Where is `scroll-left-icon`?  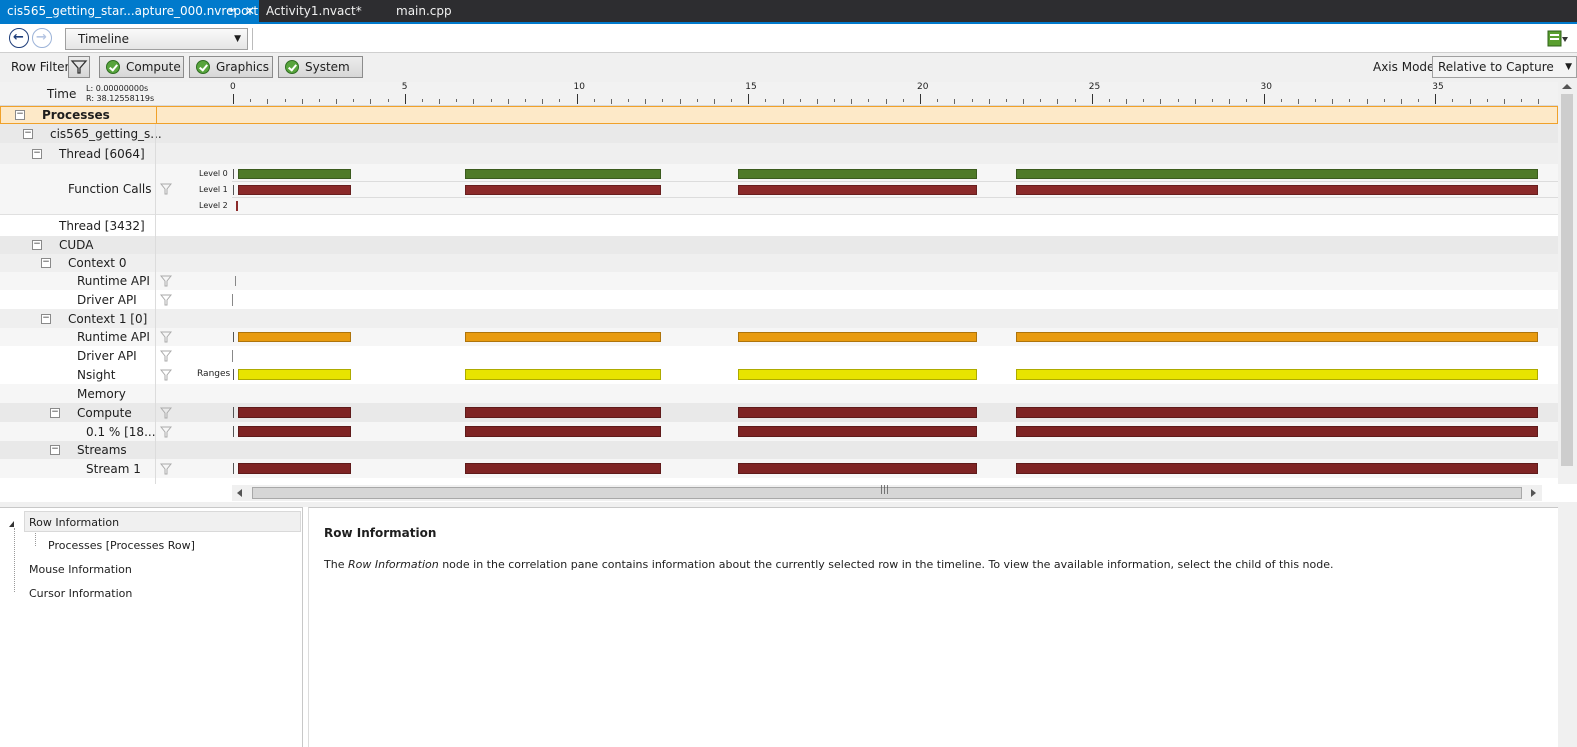
scroll-left-icon is located at coordinates (239, 493).